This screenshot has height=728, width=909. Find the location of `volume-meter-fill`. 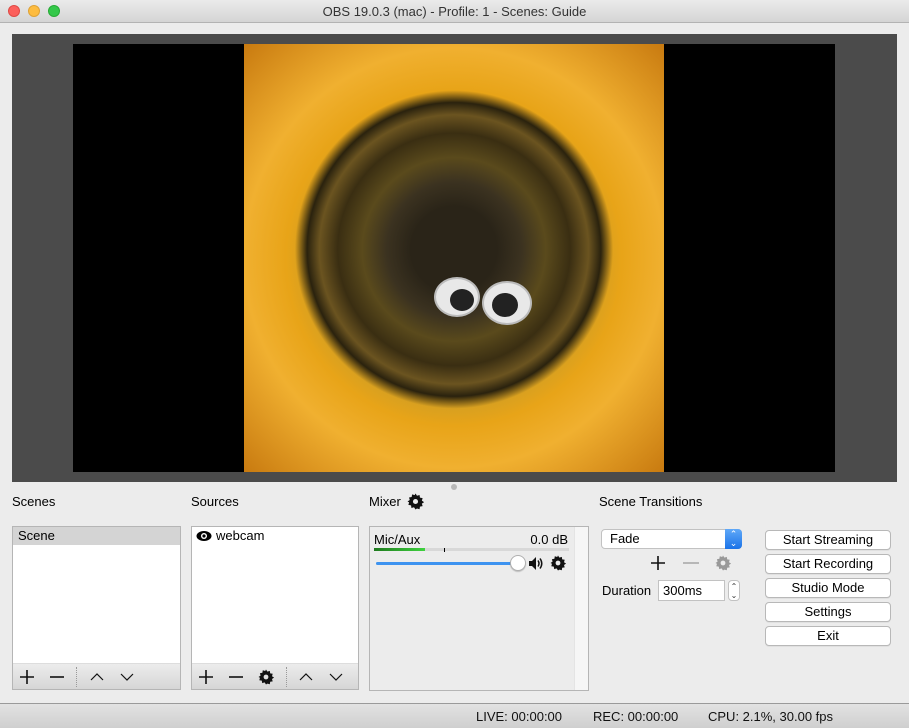

volume-meter-fill is located at coordinates (399, 549).